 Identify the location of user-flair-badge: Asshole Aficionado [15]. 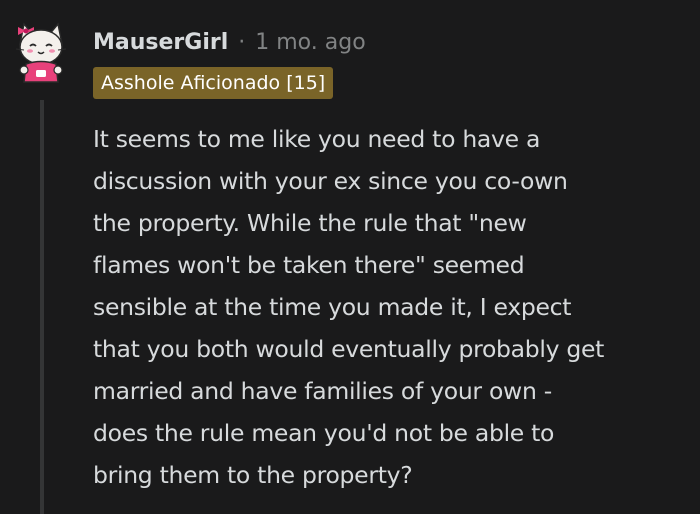
(213, 83).